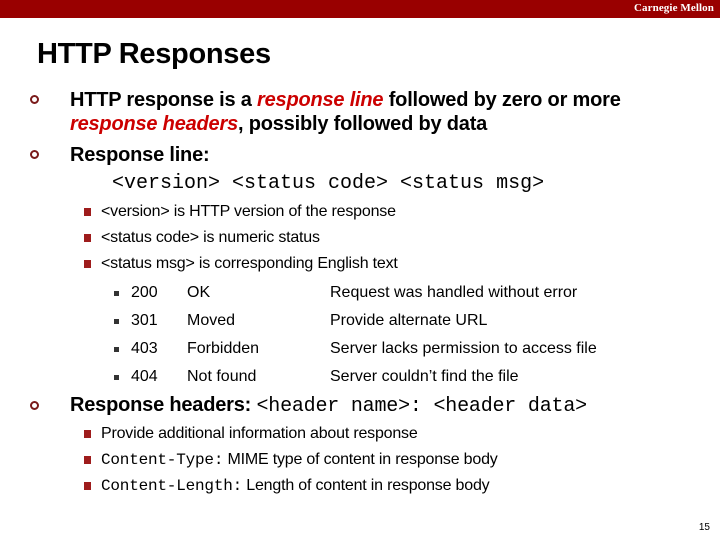 The height and width of the screenshot is (540, 720). Describe the element at coordinates (463, 348) in the screenshot. I see `status-desc: Server lacks permission to access file` at that location.